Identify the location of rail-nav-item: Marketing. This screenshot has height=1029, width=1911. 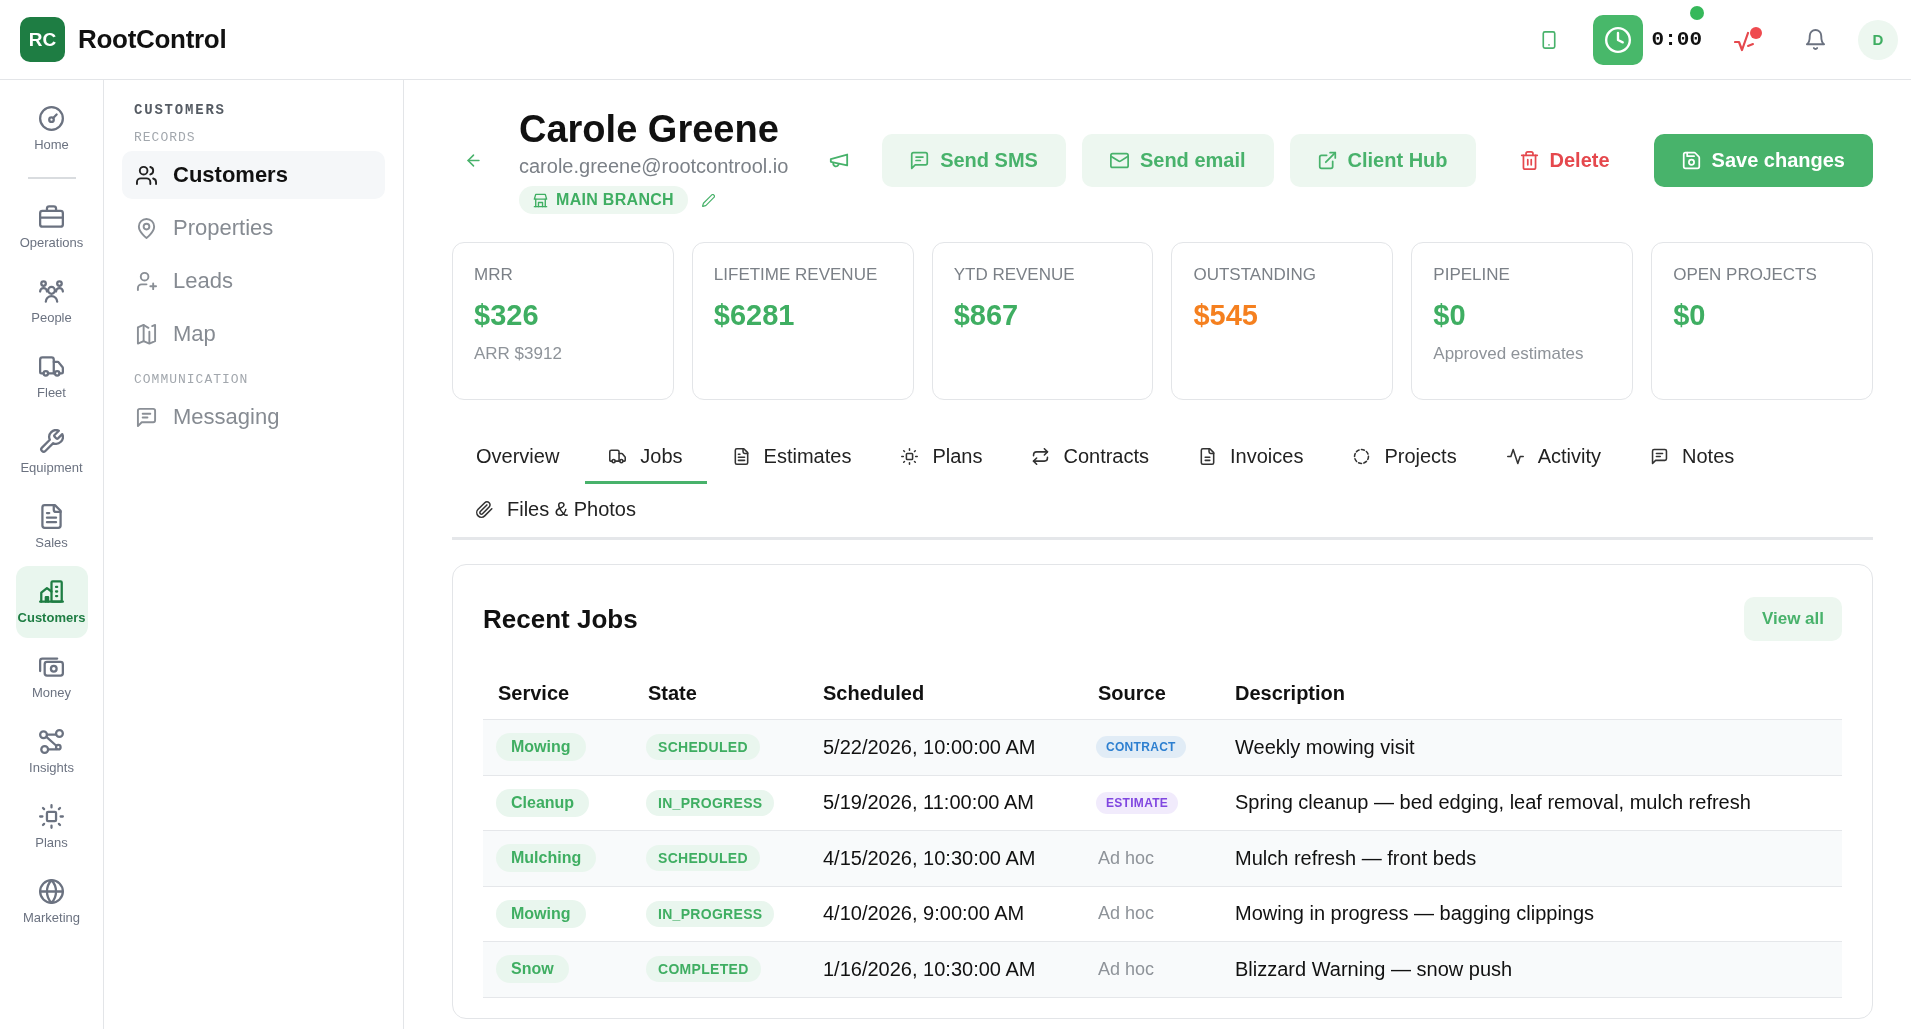
(51, 902).